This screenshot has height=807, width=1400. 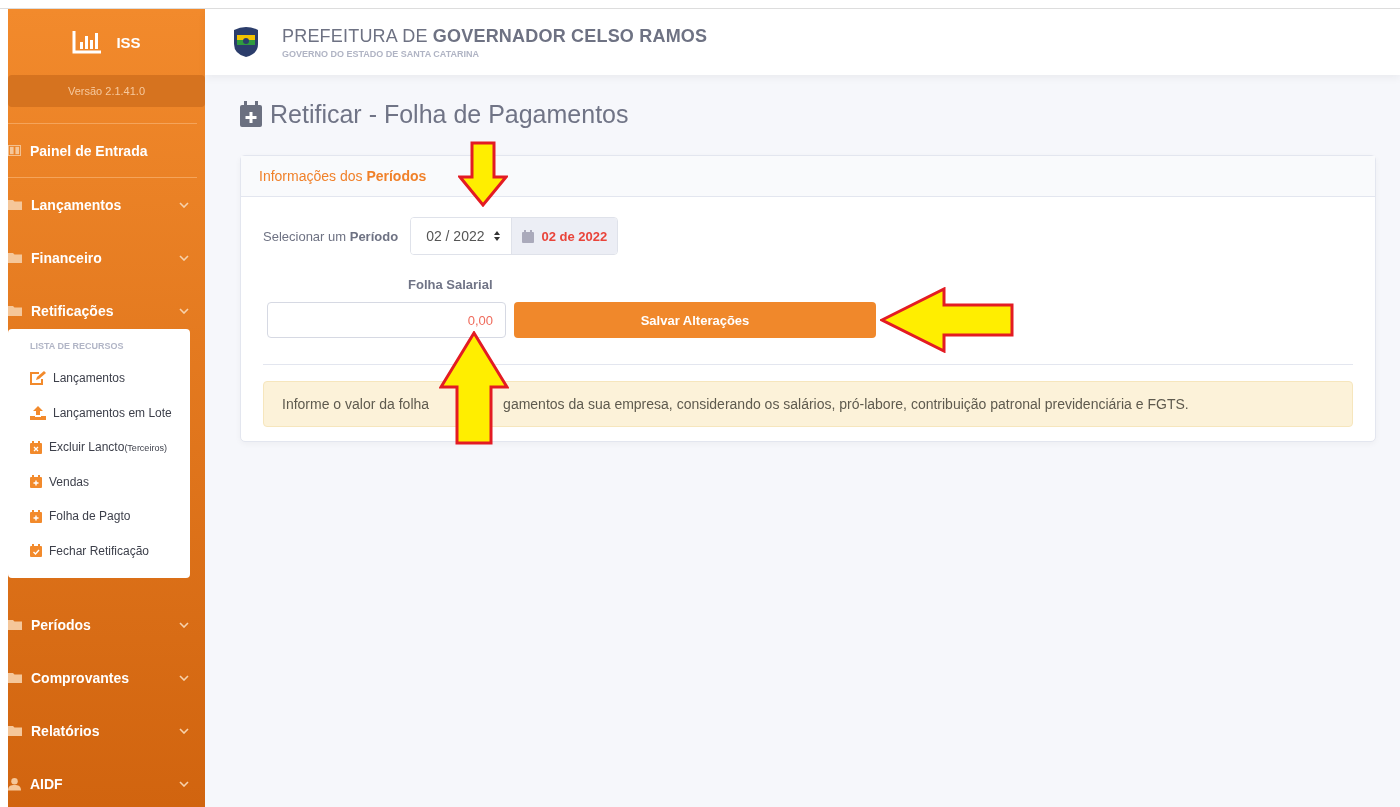 I want to click on nav-group: Financeiro, so click(x=106, y=257).